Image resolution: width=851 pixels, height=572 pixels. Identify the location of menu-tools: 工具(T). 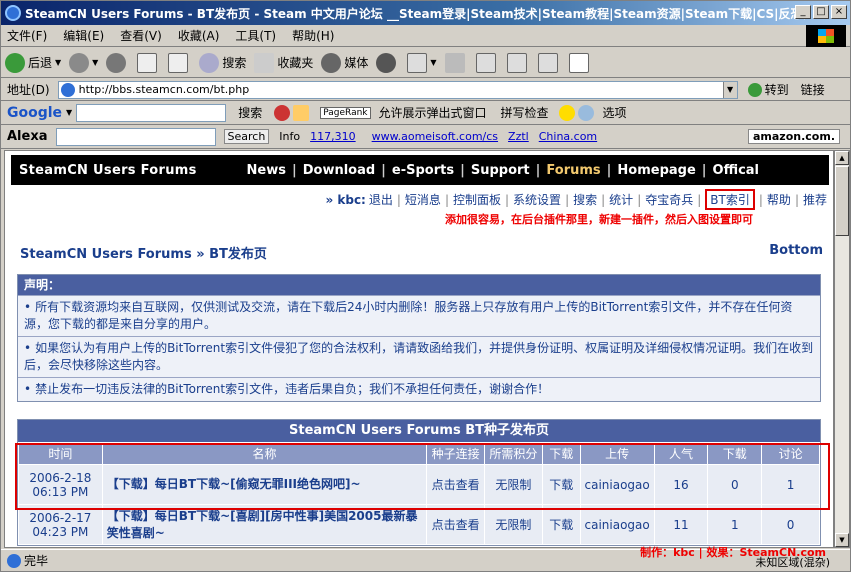
(255, 35).